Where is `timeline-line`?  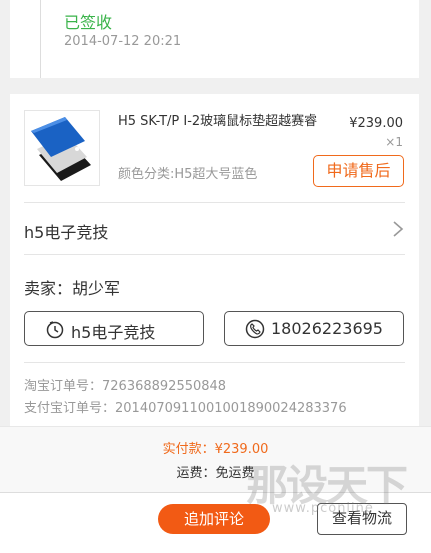 timeline-line is located at coordinates (40, 39).